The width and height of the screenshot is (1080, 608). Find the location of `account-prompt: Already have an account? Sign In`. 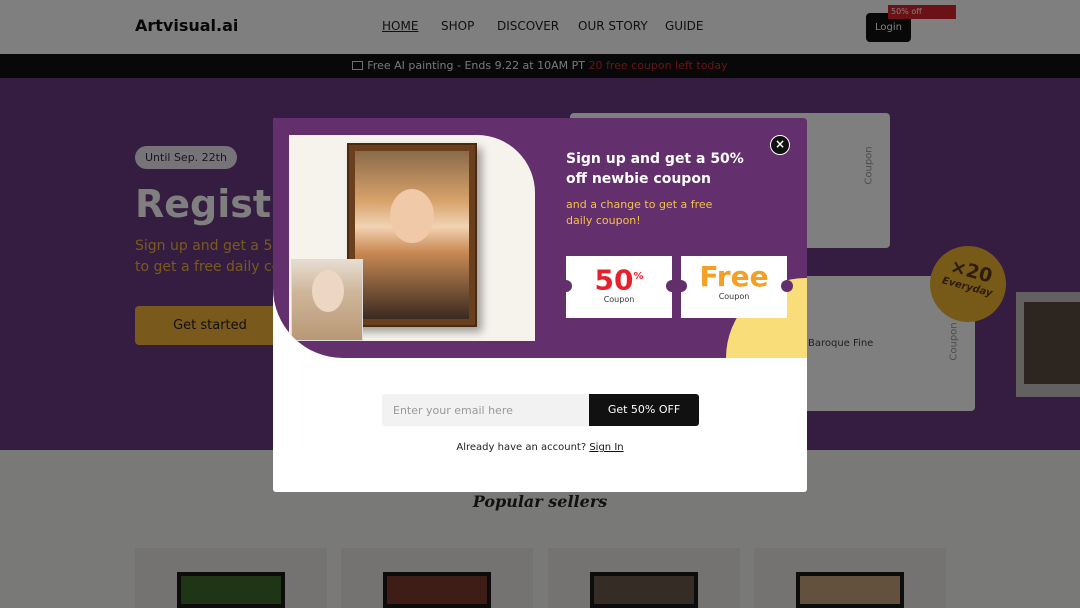

account-prompt: Already have an account? Sign In is located at coordinates (540, 447).